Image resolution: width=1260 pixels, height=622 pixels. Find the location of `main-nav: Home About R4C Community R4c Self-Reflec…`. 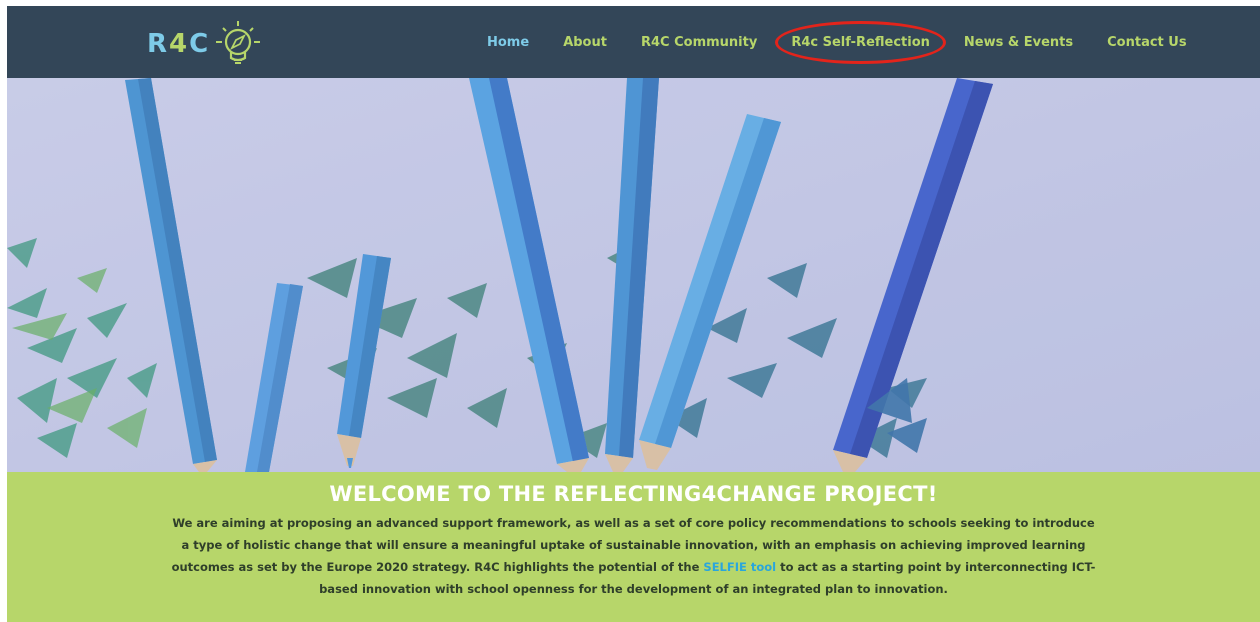

main-nav: Home About R4C Community R4c Self-Reflec… is located at coordinates (854, 42).